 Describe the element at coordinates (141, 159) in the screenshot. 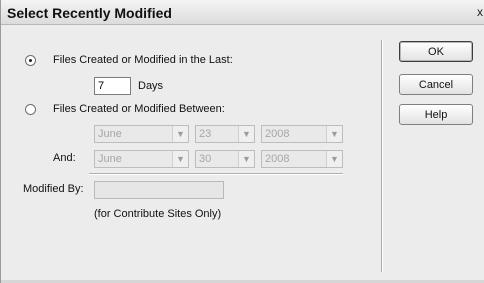

I see `to-month-select: June ▼` at that location.